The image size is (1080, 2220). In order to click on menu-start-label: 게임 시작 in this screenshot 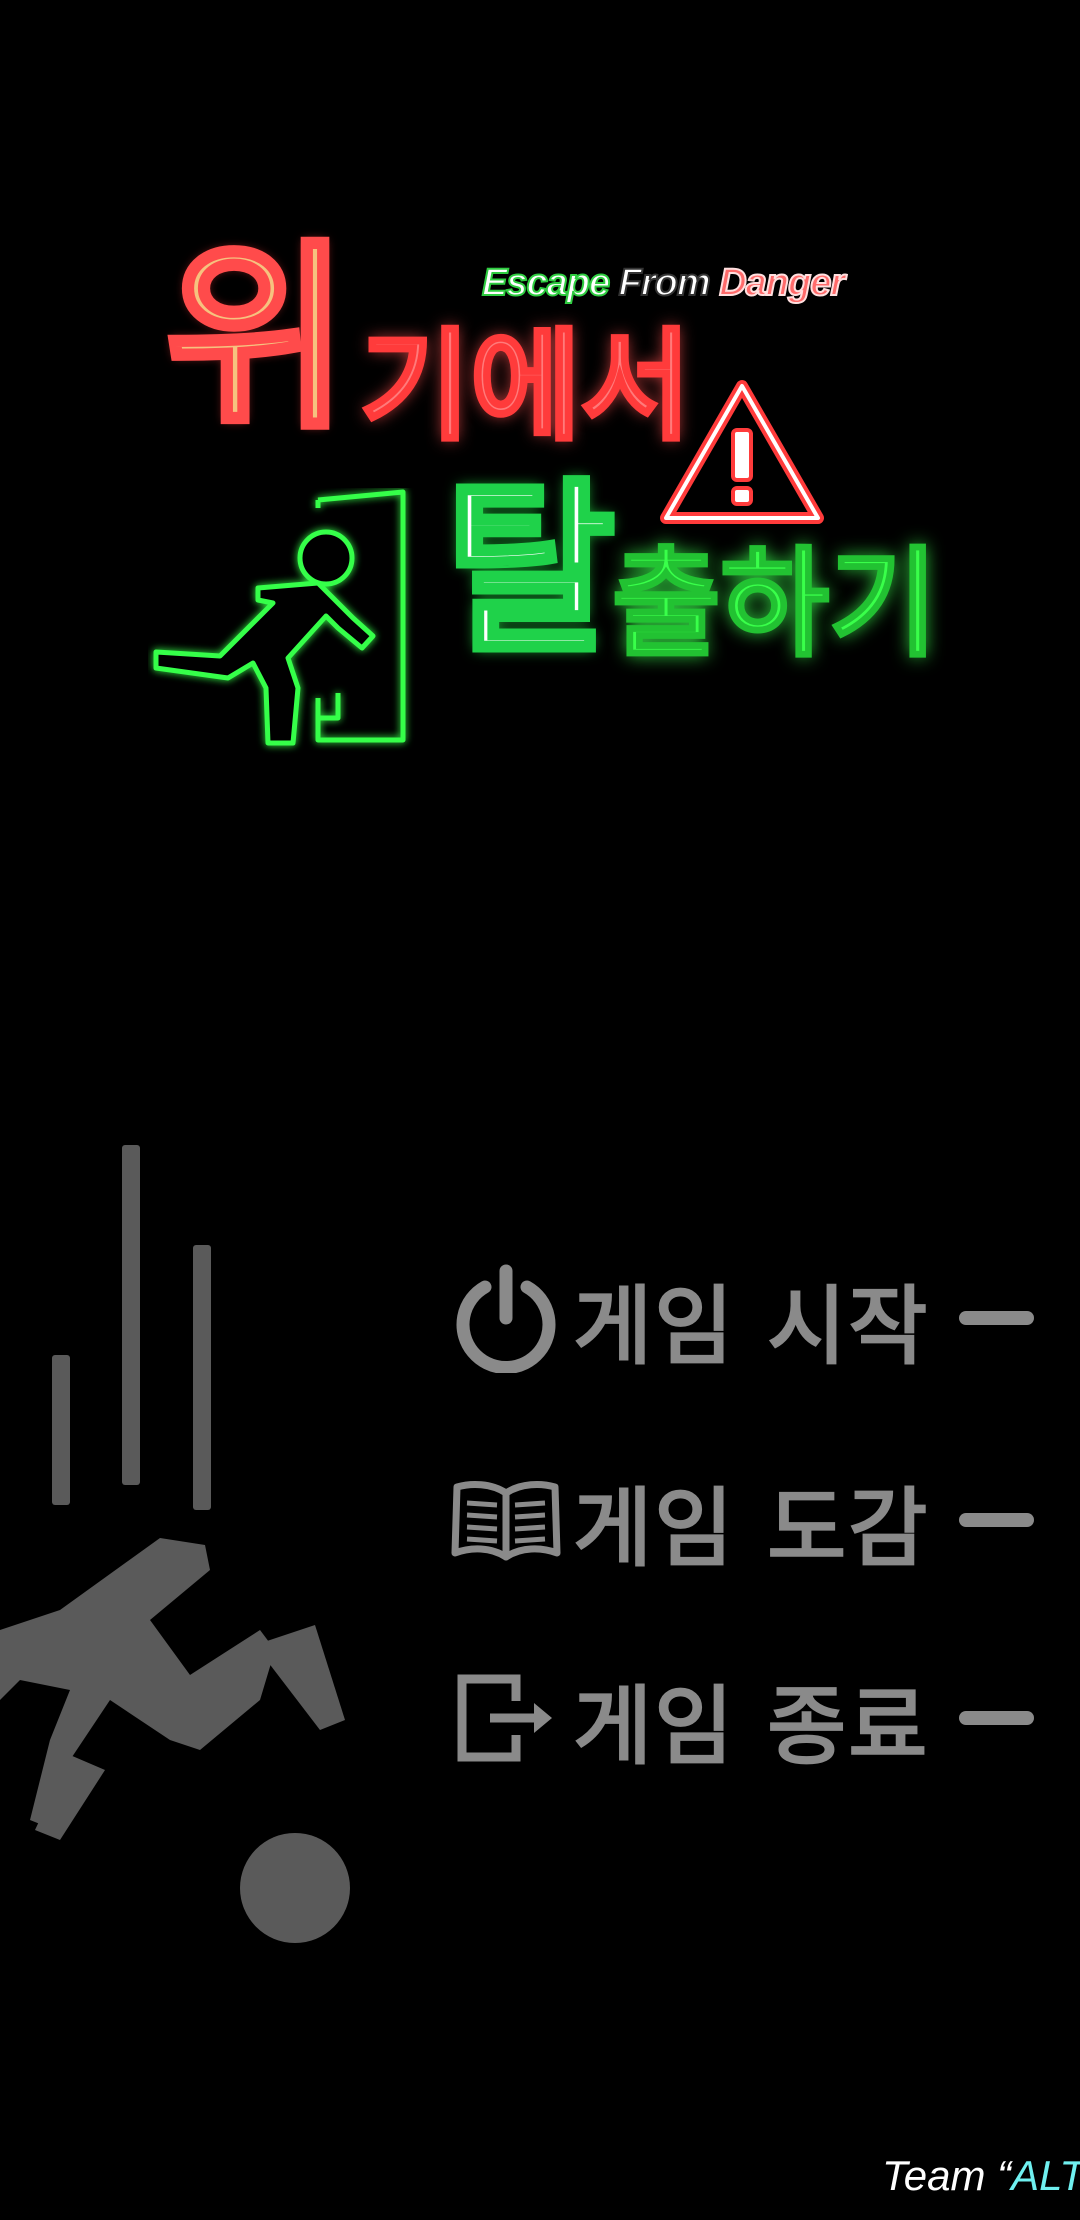, I will do `click(751, 1326)`.